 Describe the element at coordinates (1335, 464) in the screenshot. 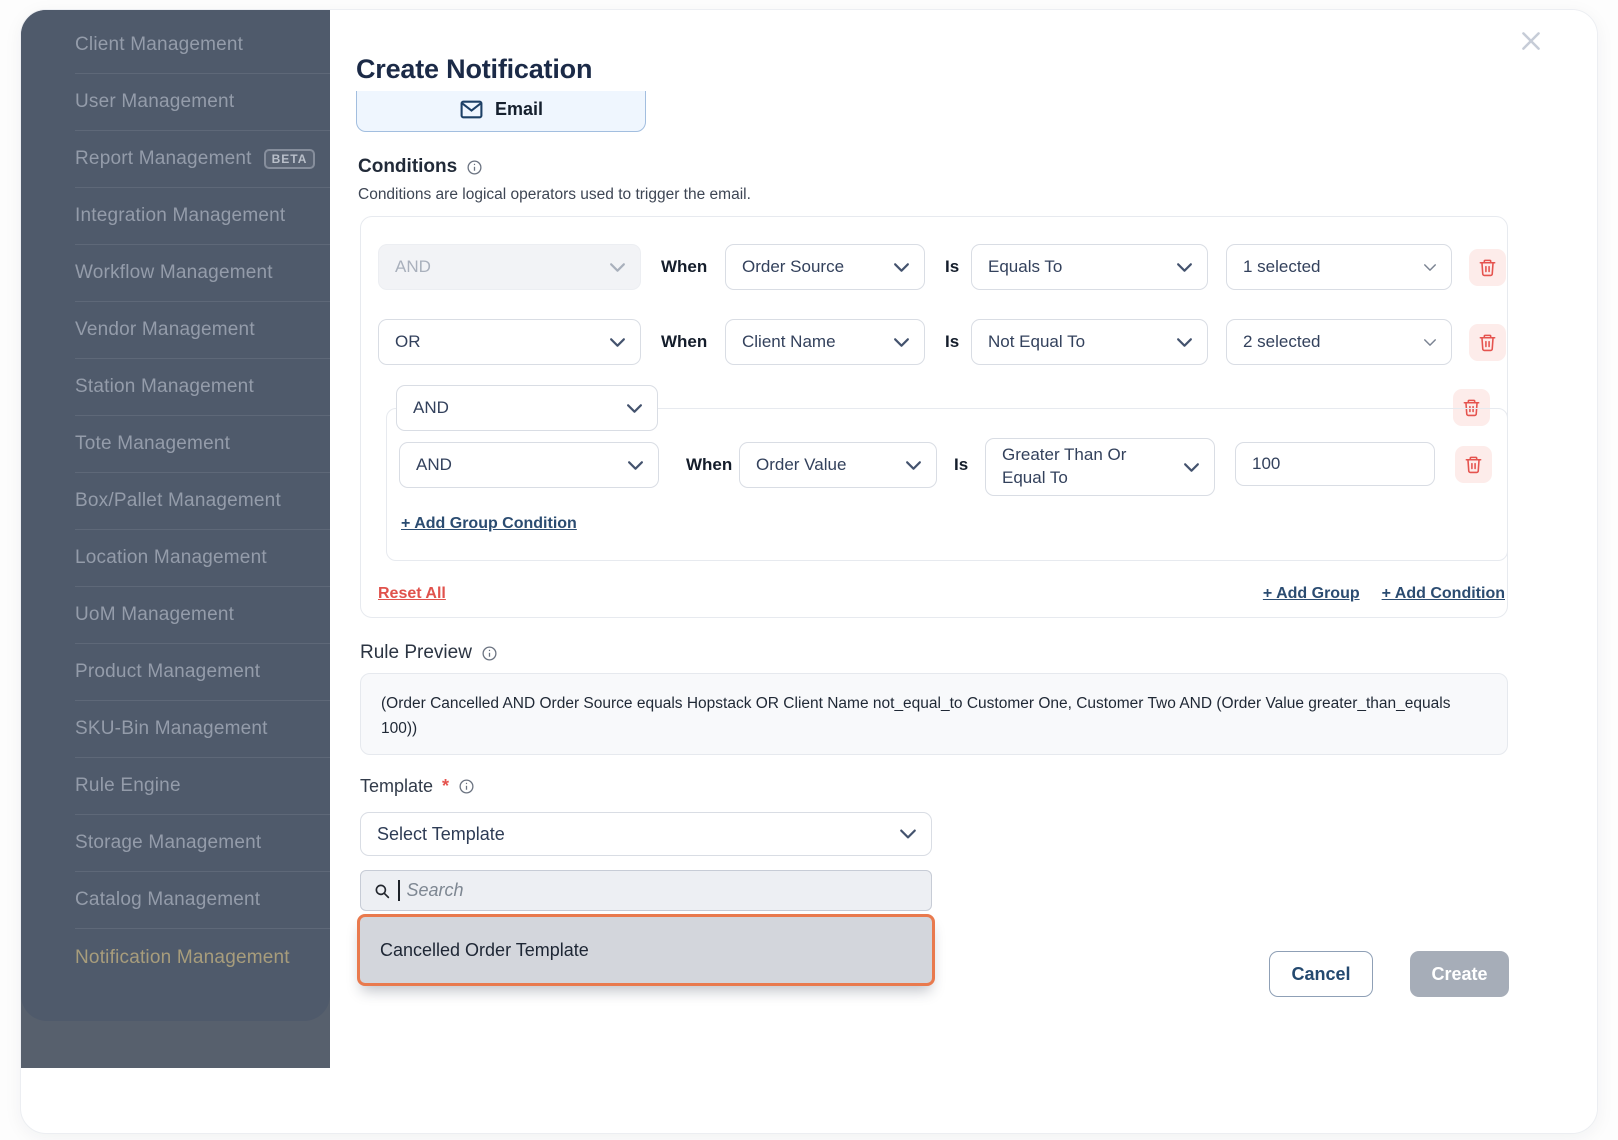

I see `value-input` at that location.